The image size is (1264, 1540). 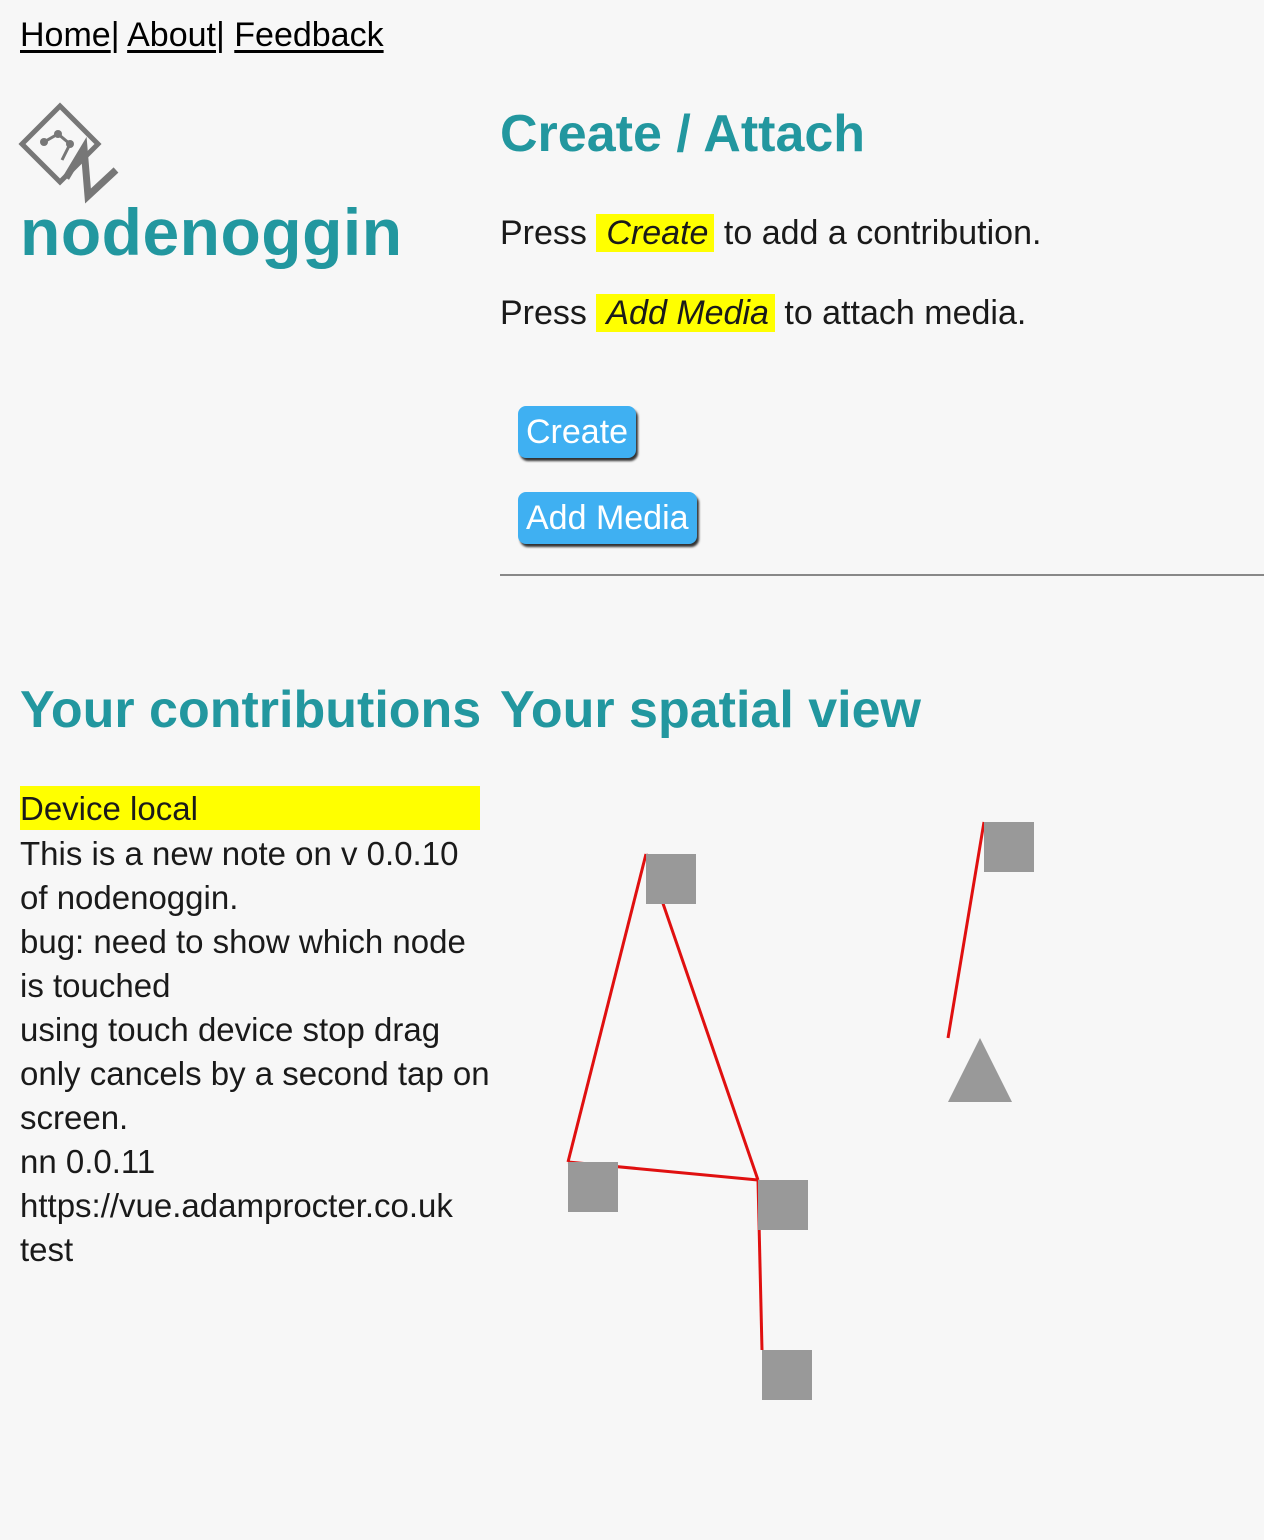 I want to click on instruction-highlight: Create, so click(x=655, y=233).